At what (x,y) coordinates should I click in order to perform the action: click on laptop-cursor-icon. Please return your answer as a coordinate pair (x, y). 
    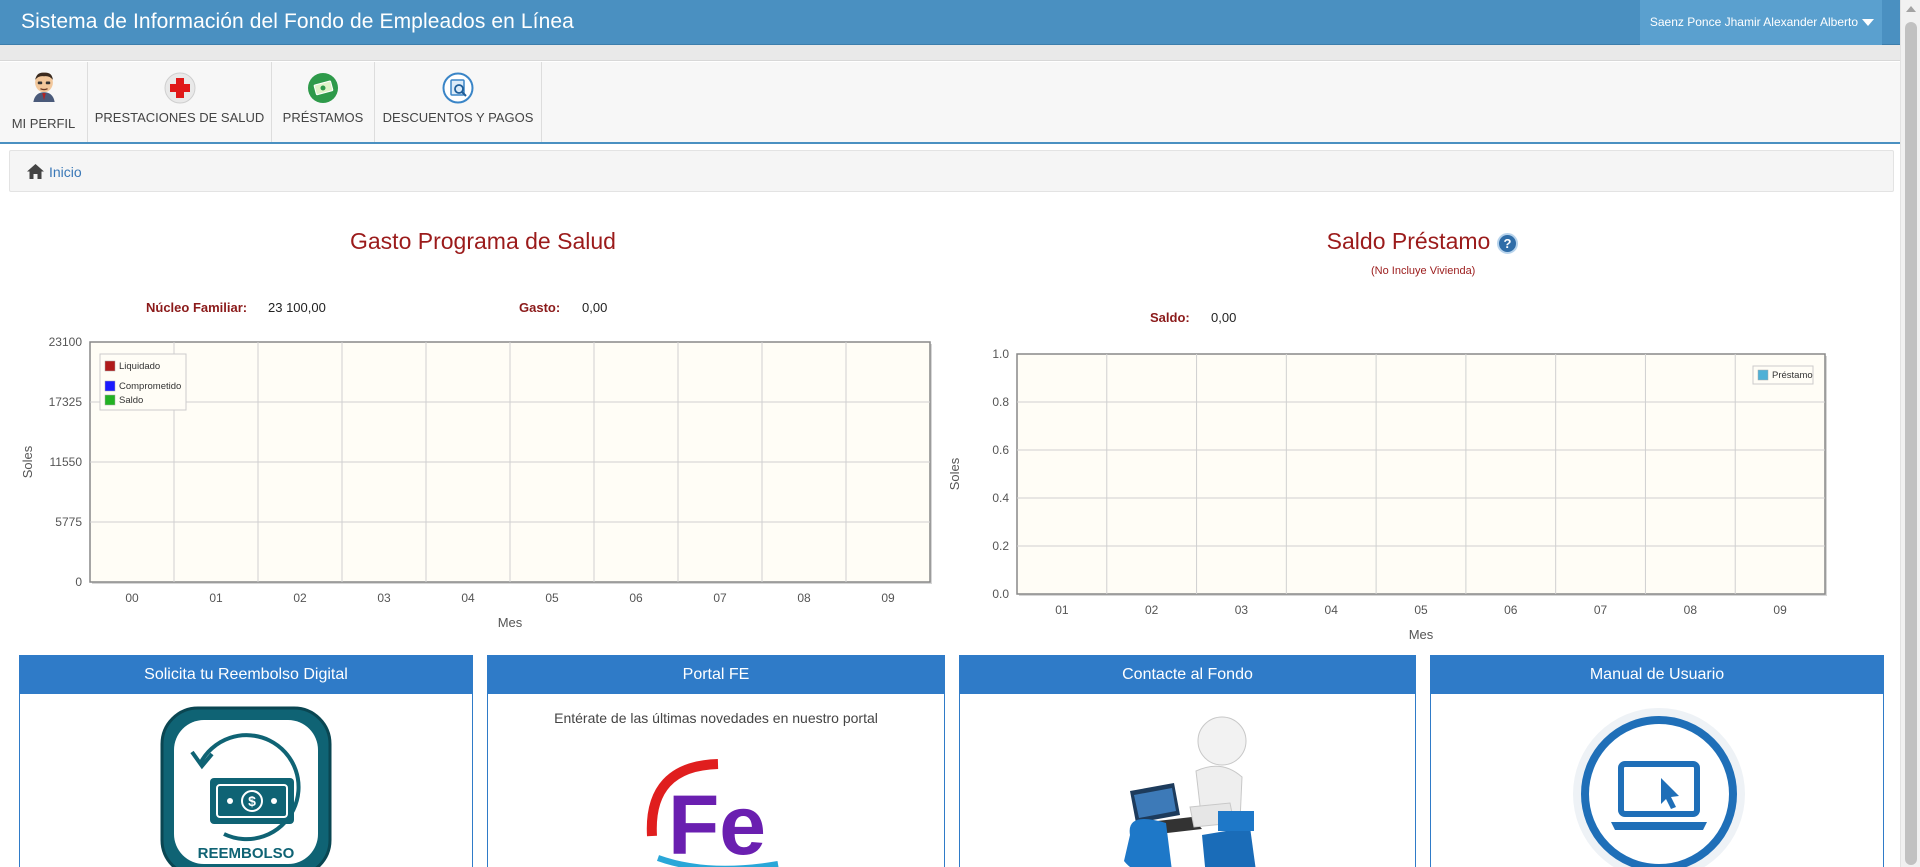
    Looking at the image, I should click on (1659, 786).